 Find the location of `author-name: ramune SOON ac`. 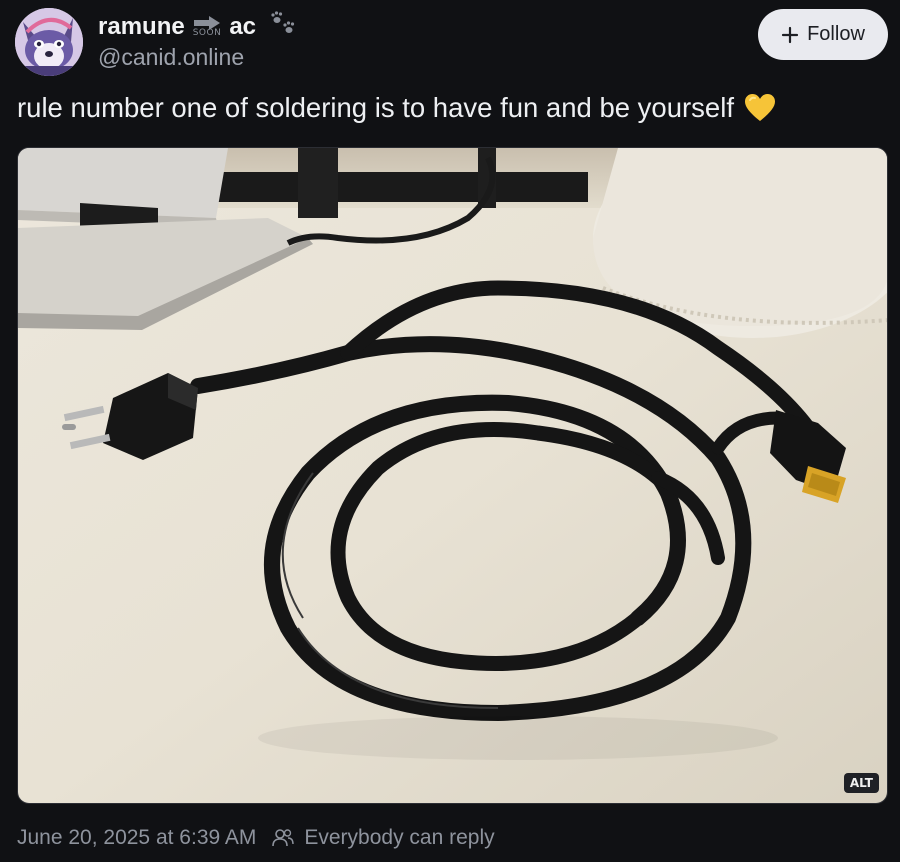

author-name: ramune SOON ac is located at coordinates (198, 26).